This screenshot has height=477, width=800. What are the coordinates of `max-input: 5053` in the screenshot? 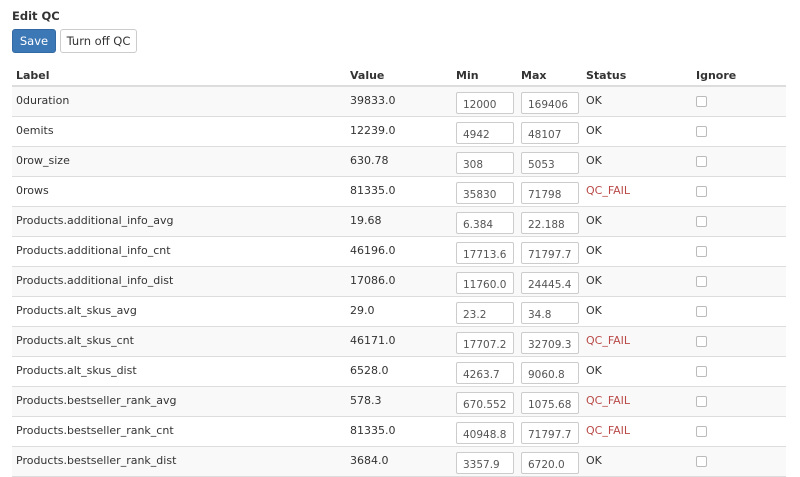 It's located at (550, 163).